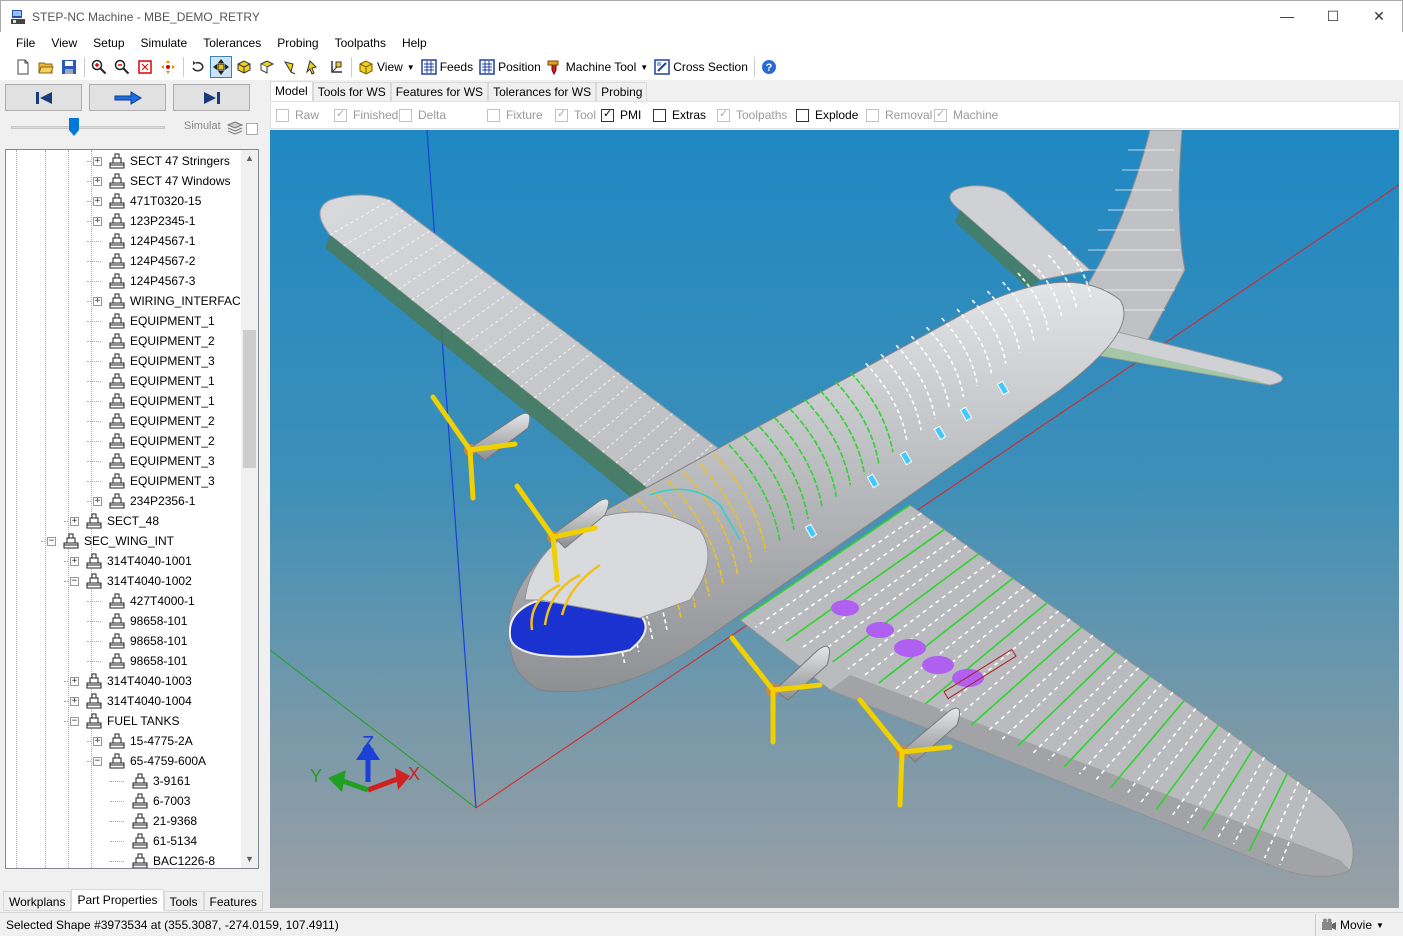 This screenshot has width=1403, height=936. Describe the element at coordinates (43, 97) in the screenshot. I see `skip-back-button` at that location.